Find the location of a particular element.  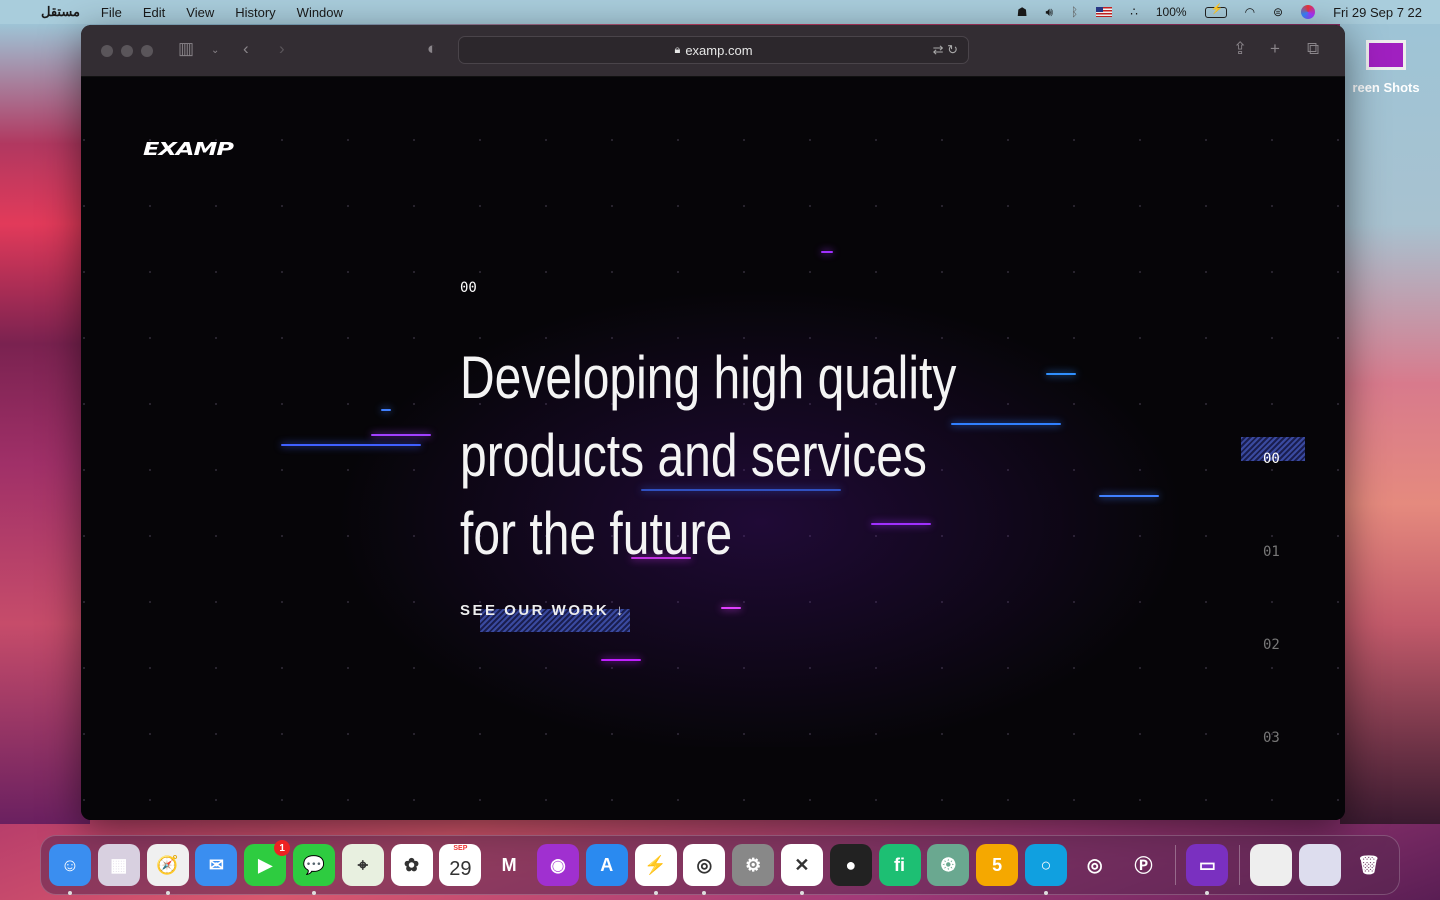

dock-item-safari: 🧭 is located at coordinates (167, 869).